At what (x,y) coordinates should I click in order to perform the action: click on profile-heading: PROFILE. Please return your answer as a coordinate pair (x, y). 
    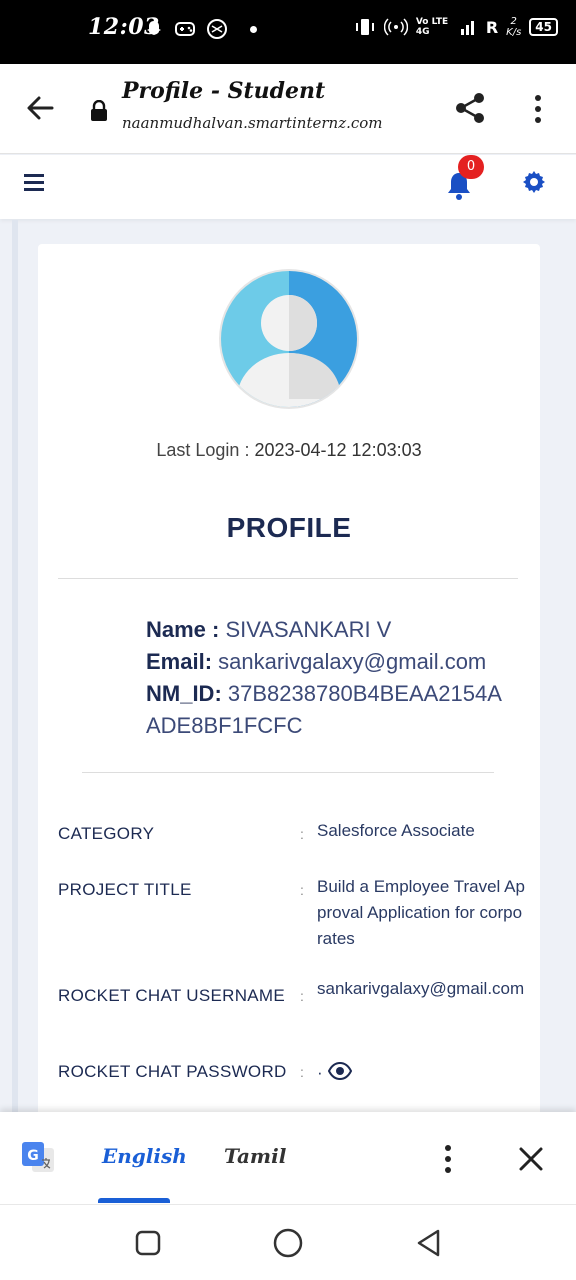
    Looking at the image, I should click on (289, 527).